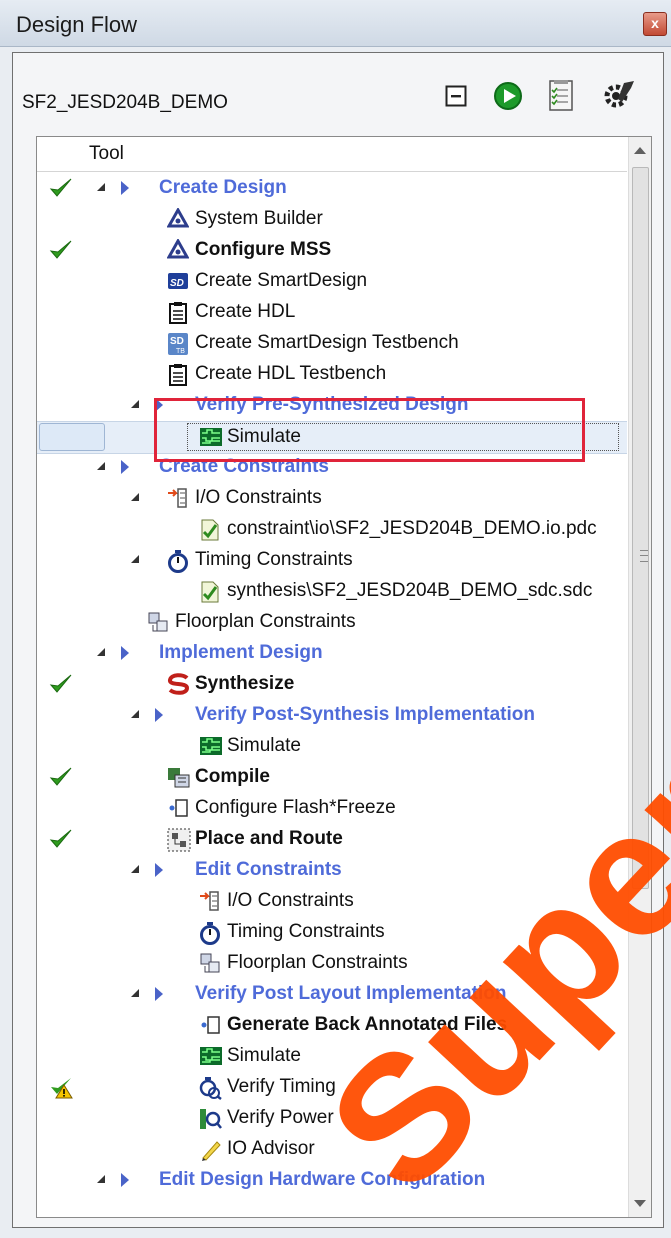 Image resolution: width=671 pixels, height=1238 pixels. Describe the element at coordinates (274, 559) in the screenshot. I see `tree-row-label: Timing Constraints` at that location.